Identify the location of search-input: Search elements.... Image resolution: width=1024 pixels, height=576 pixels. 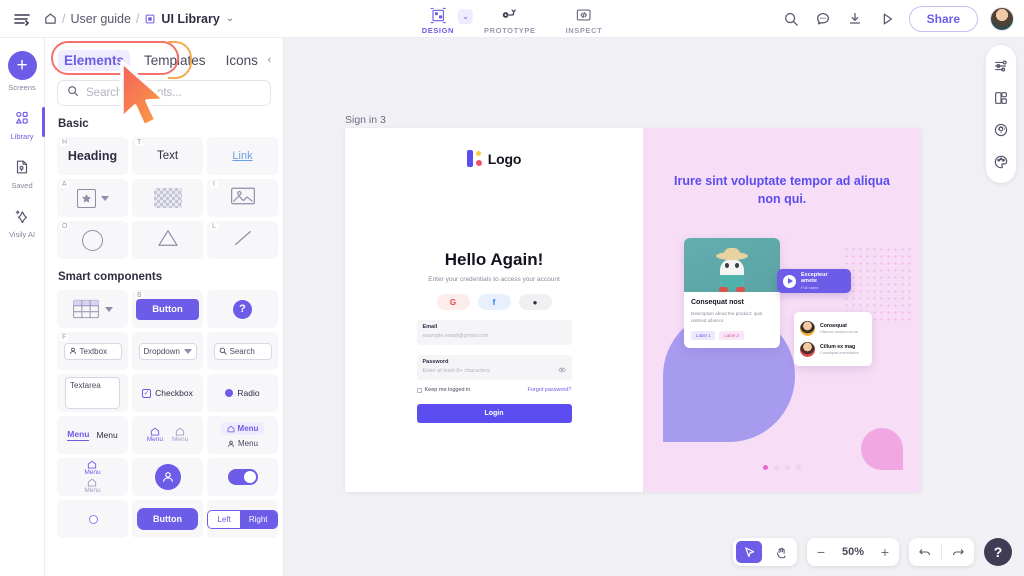
(164, 93).